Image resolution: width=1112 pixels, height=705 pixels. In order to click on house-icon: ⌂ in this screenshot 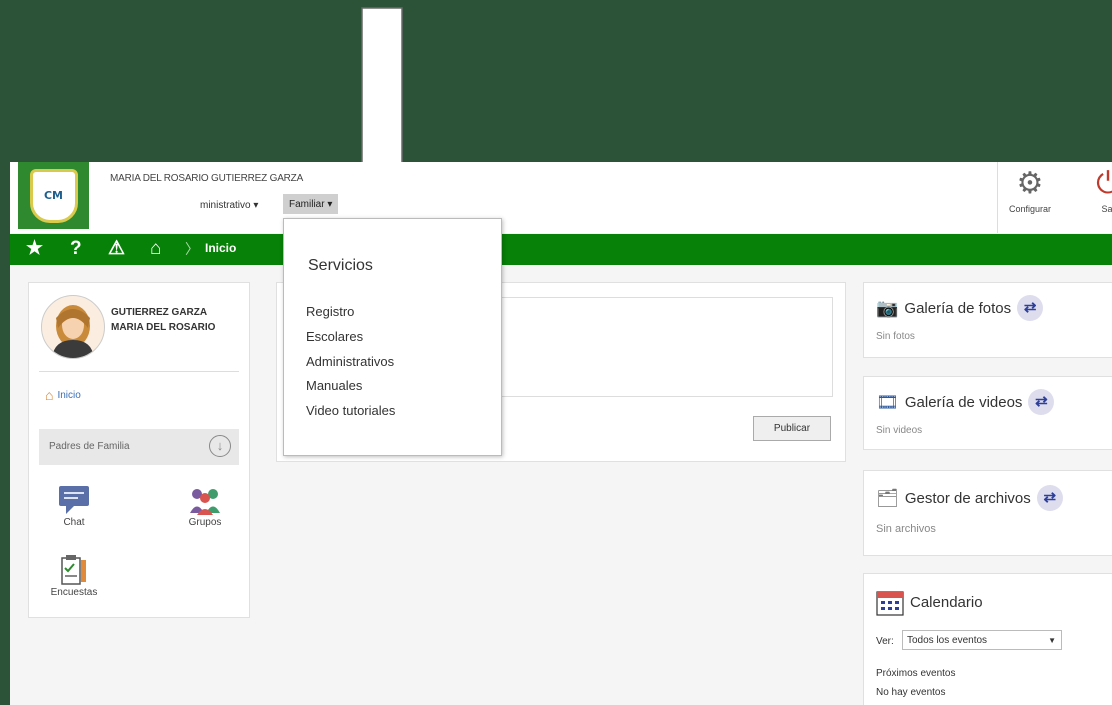, I will do `click(49, 395)`.